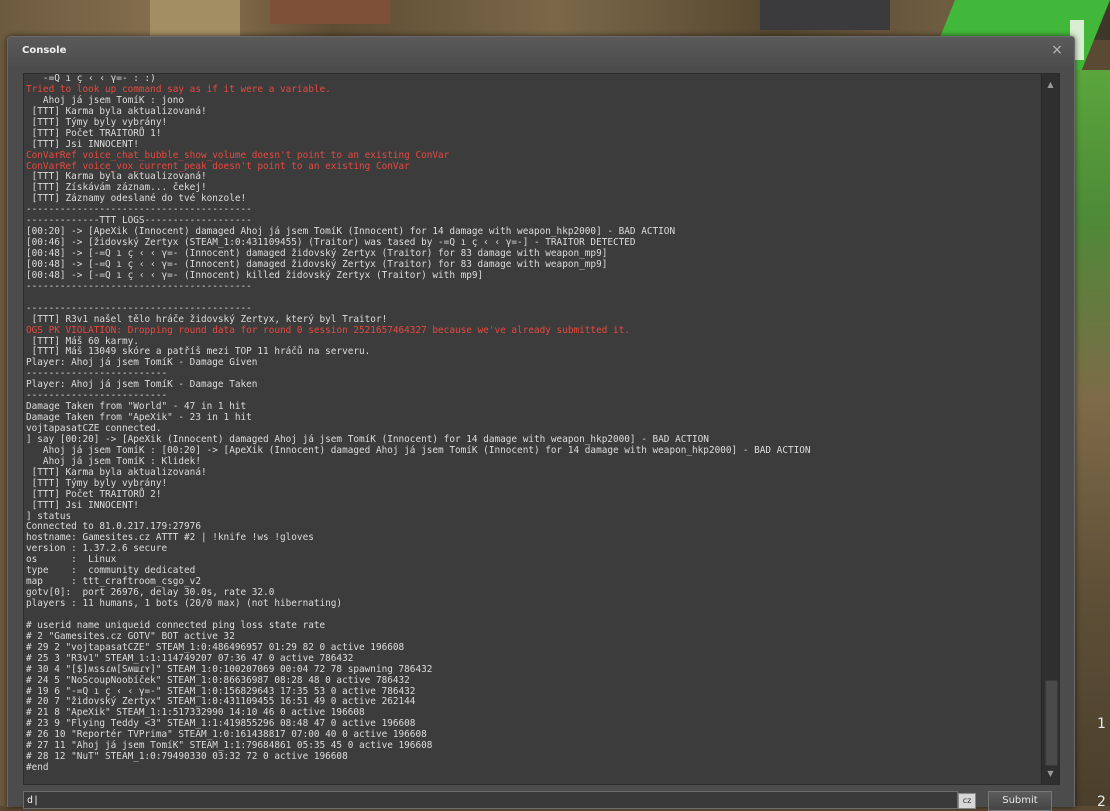  Describe the element at coordinates (139, 418) in the screenshot. I see `log-line: Damage Taken from "ApeXik" - 23 in 1 hit` at that location.